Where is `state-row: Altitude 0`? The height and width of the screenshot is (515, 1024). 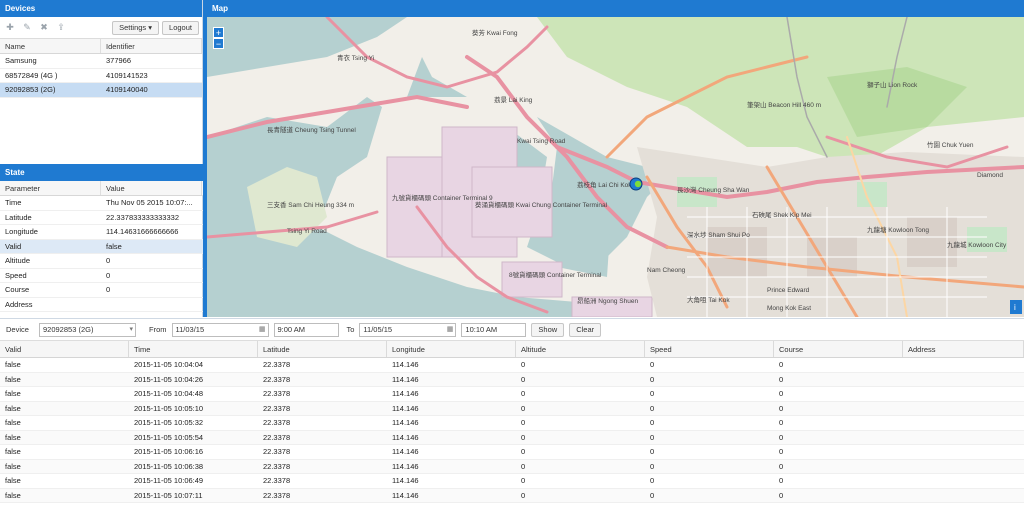 state-row: Altitude 0 is located at coordinates (101, 261).